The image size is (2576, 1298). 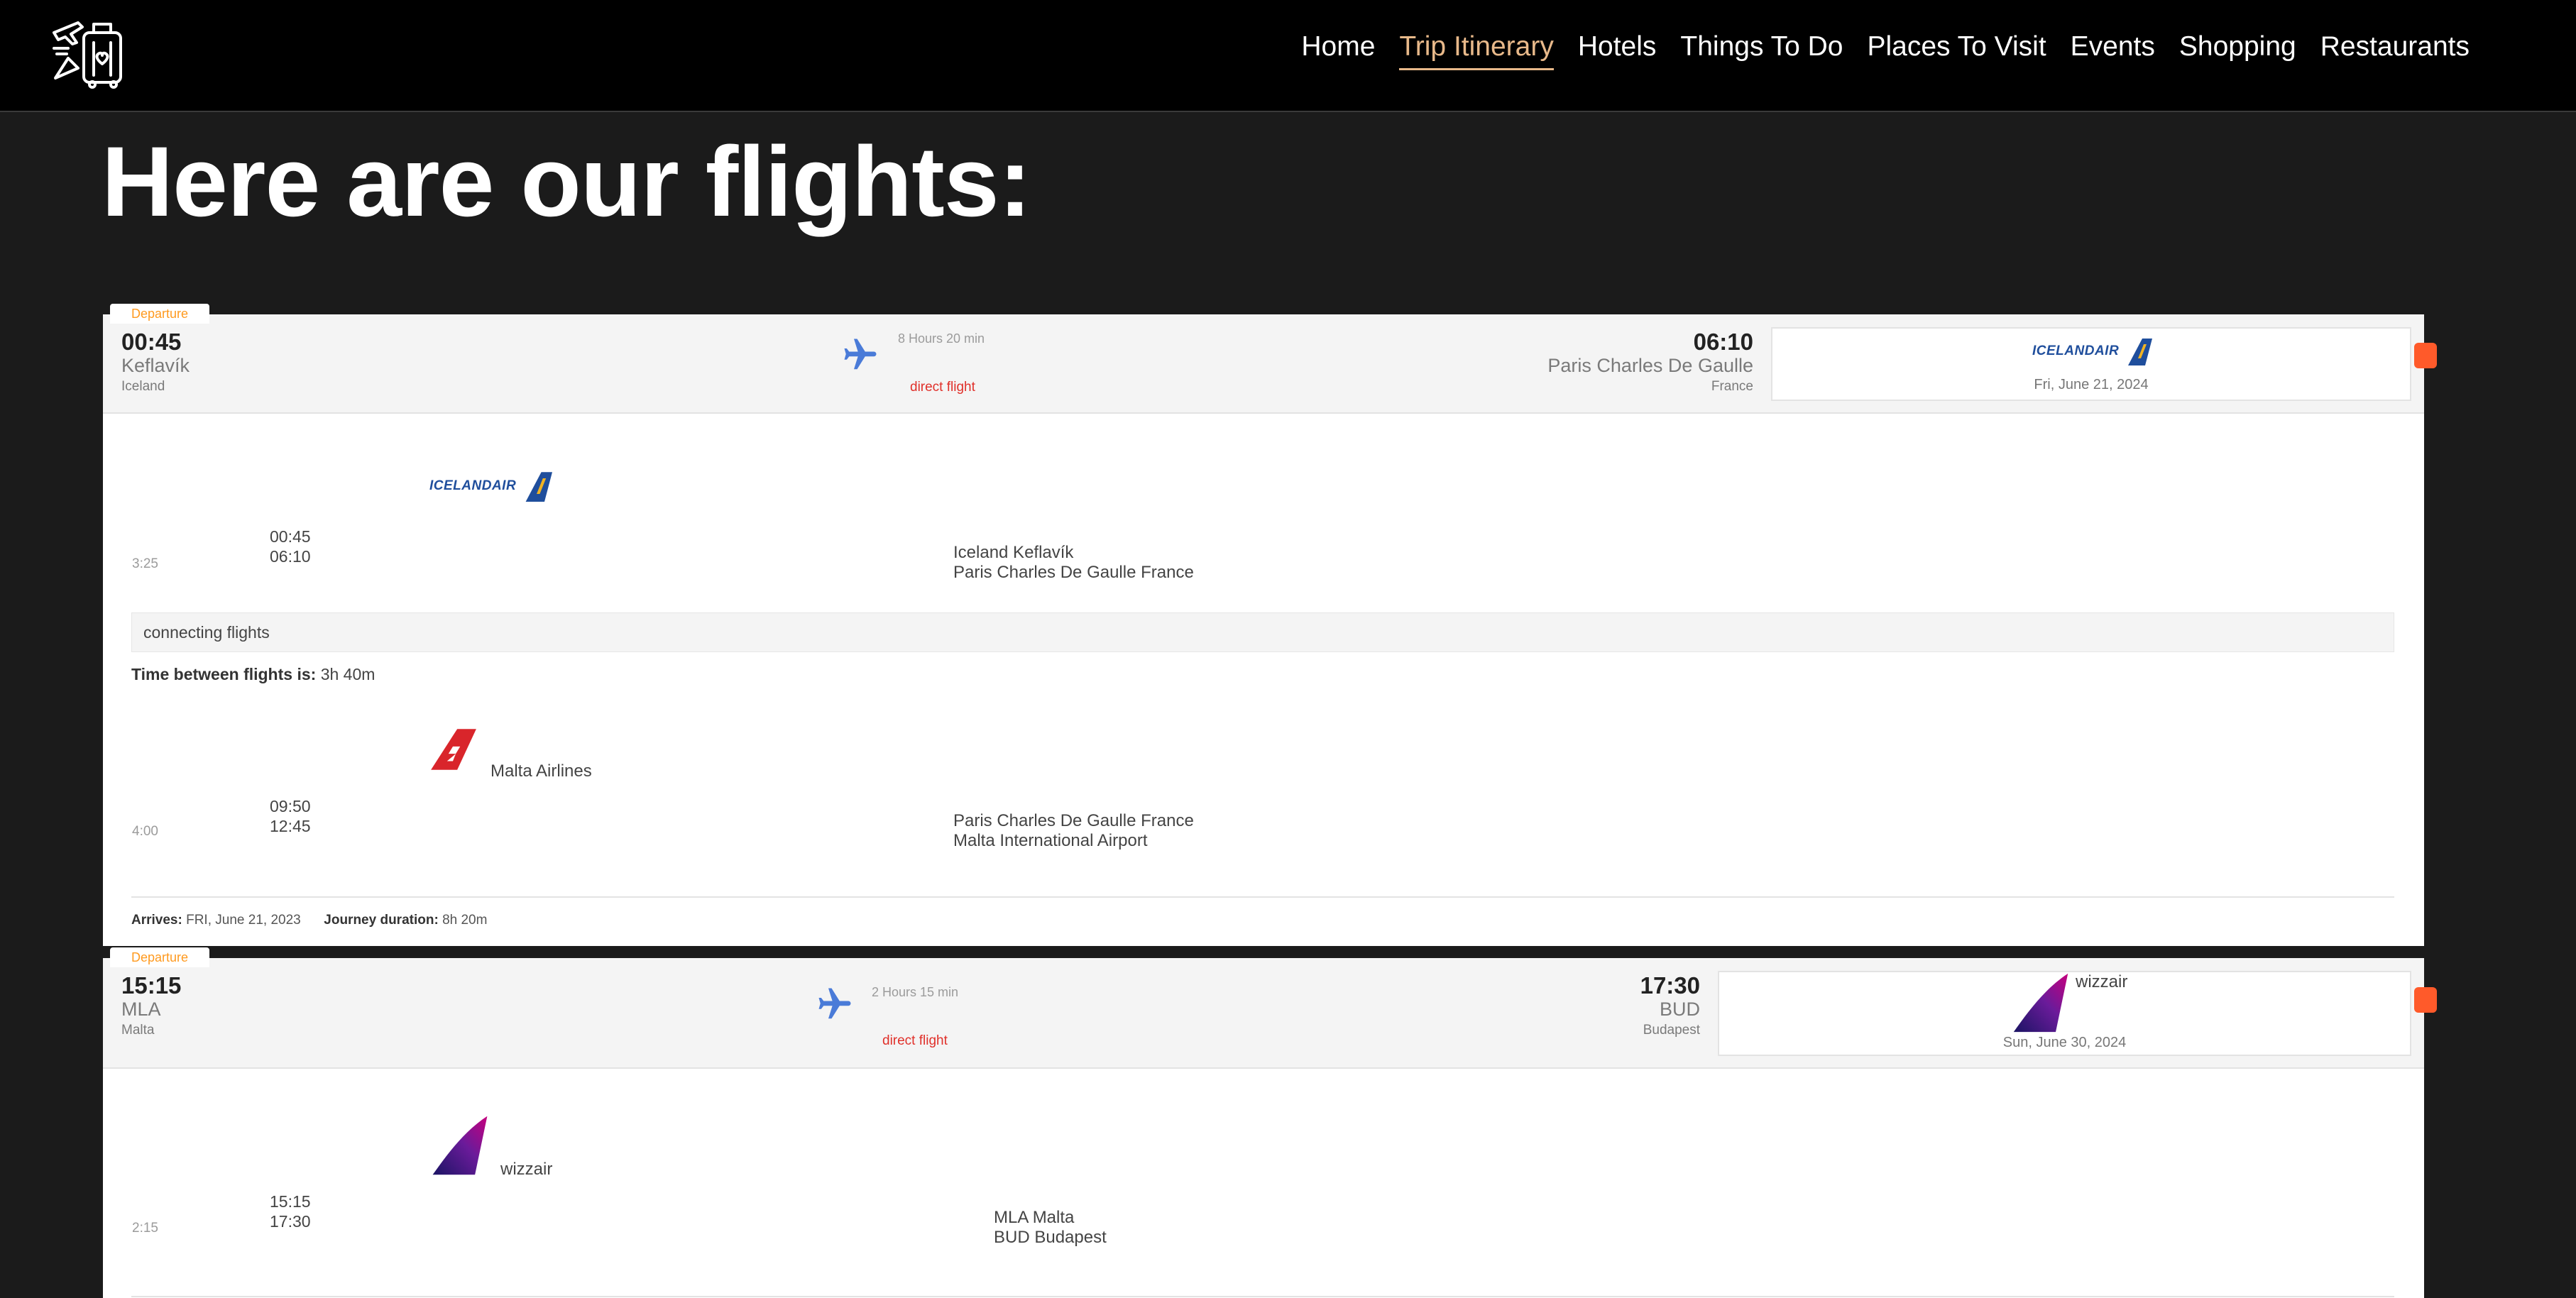 I want to click on layover-time: Time between flights is: 3h 40m, so click(x=253, y=675).